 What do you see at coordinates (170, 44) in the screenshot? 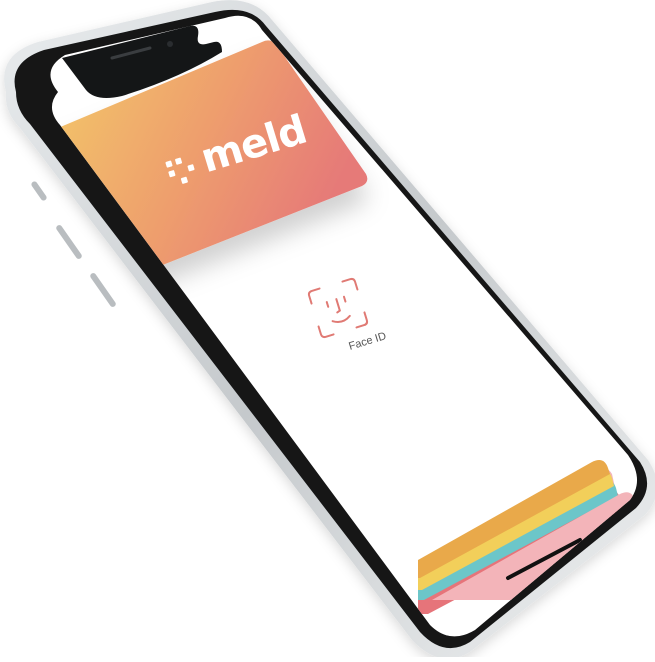
I see `front-camera` at bounding box center [170, 44].